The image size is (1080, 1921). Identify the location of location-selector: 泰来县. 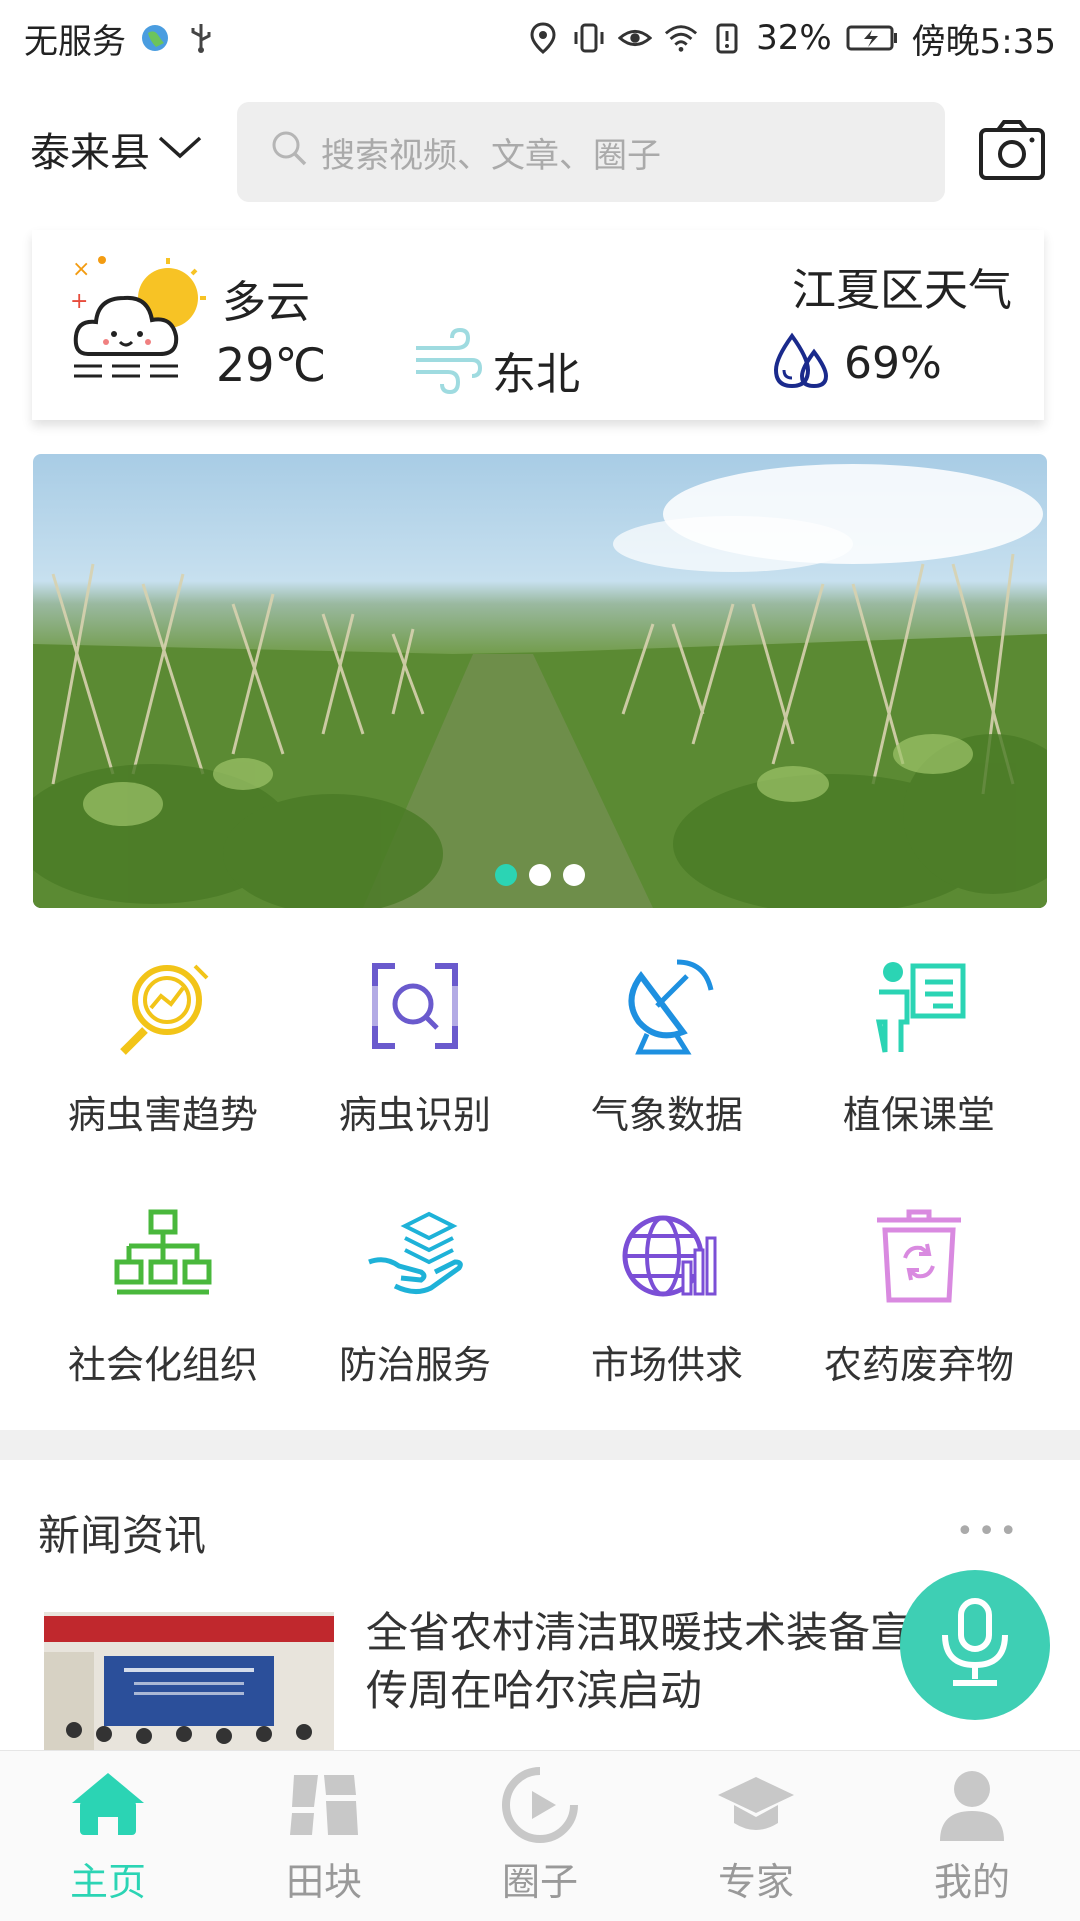
(117, 149).